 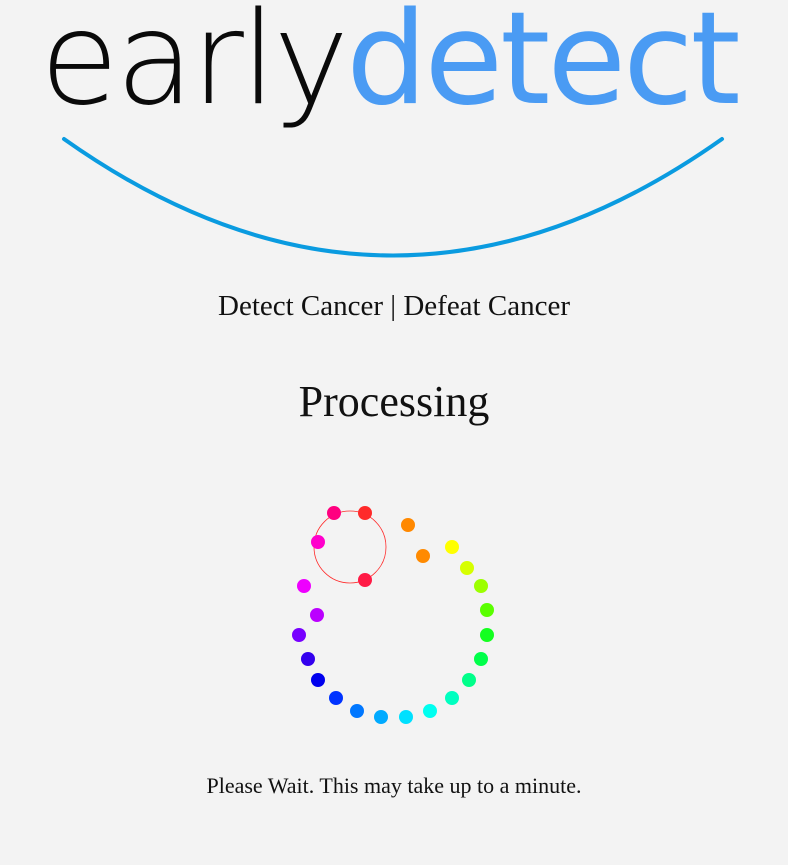 What do you see at coordinates (394, 401) in the screenshot?
I see `processing-heading: Processing` at bounding box center [394, 401].